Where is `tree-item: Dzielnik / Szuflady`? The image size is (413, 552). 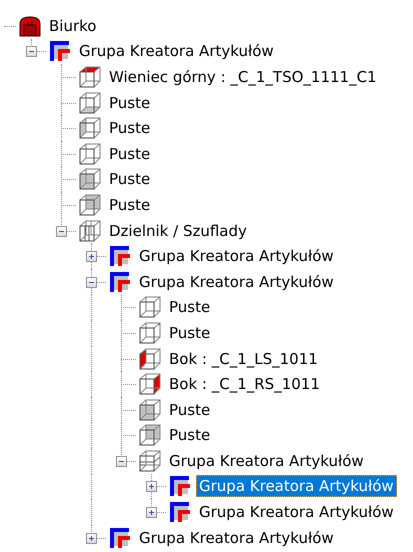
tree-item: Dzielnik / Szuflady is located at coordinates (178, 231).